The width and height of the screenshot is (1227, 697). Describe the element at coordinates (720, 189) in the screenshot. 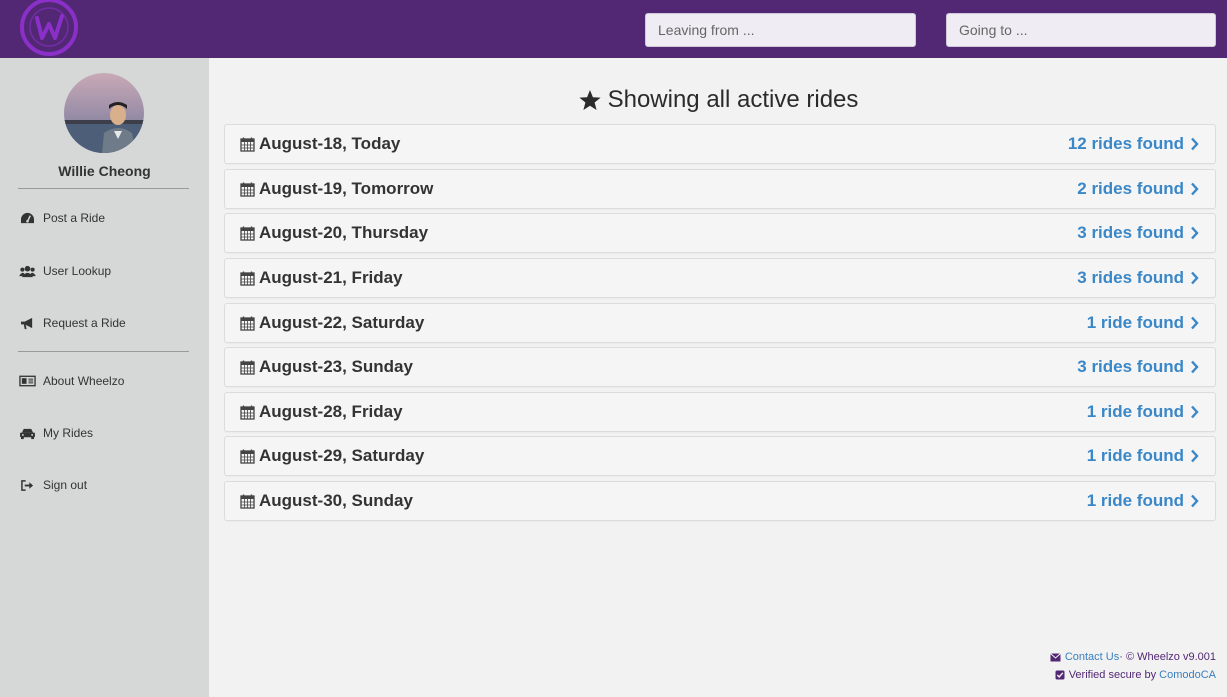

I see `ride-row: August-19, Tomorrow 2 rides found` at that location.